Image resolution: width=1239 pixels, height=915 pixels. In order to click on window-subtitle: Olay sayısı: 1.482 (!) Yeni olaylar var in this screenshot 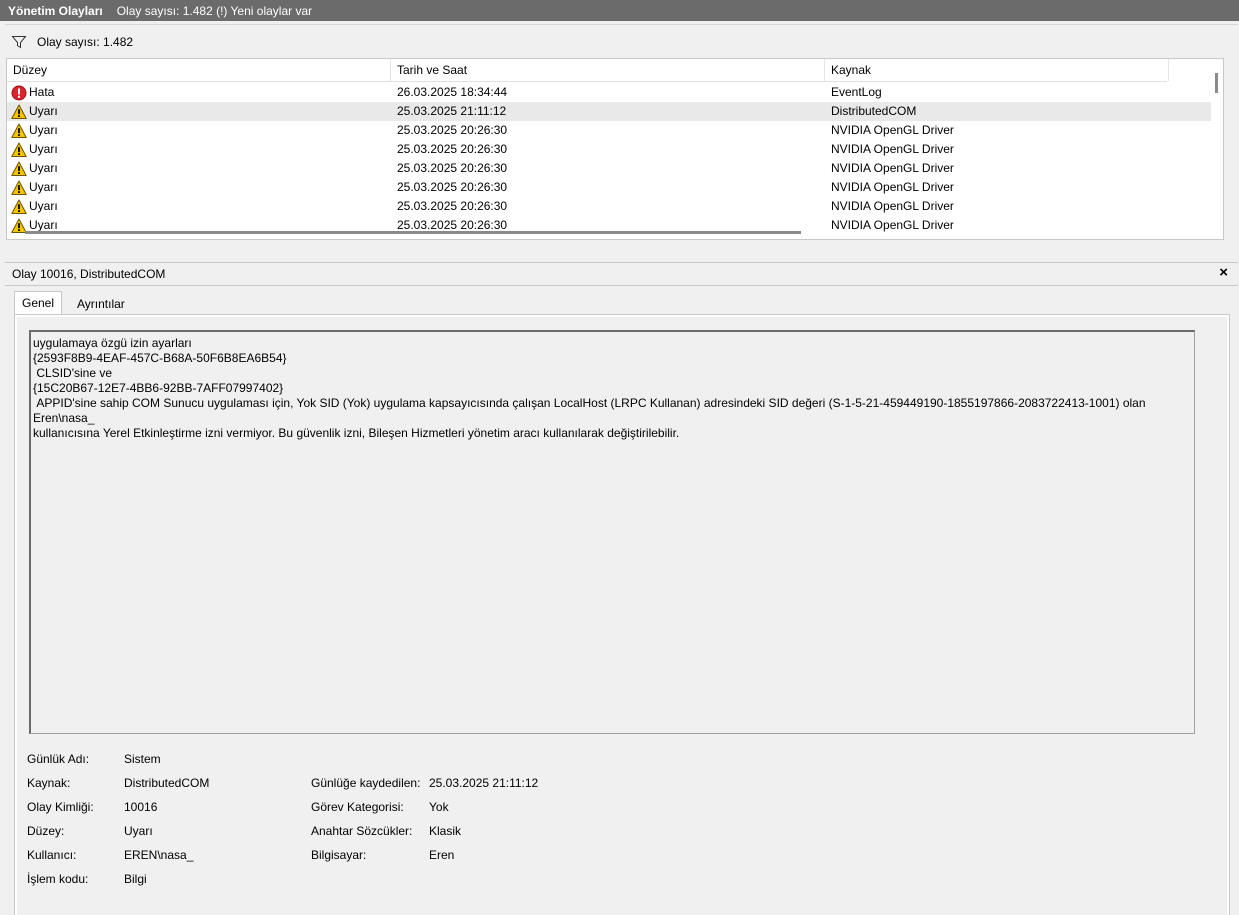, I will do `click(214, 10)`.